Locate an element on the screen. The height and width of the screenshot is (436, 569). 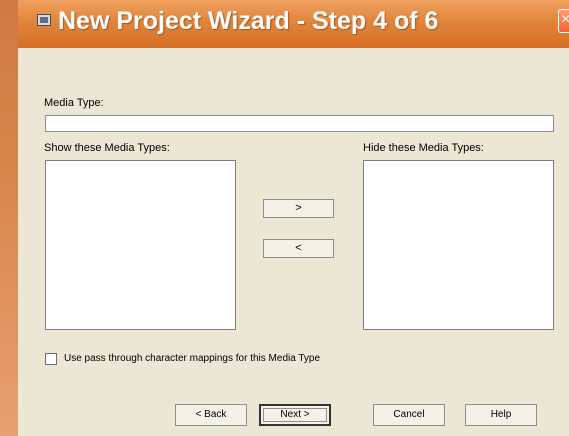
back-button: < Back is located at coordinates (211, 415).